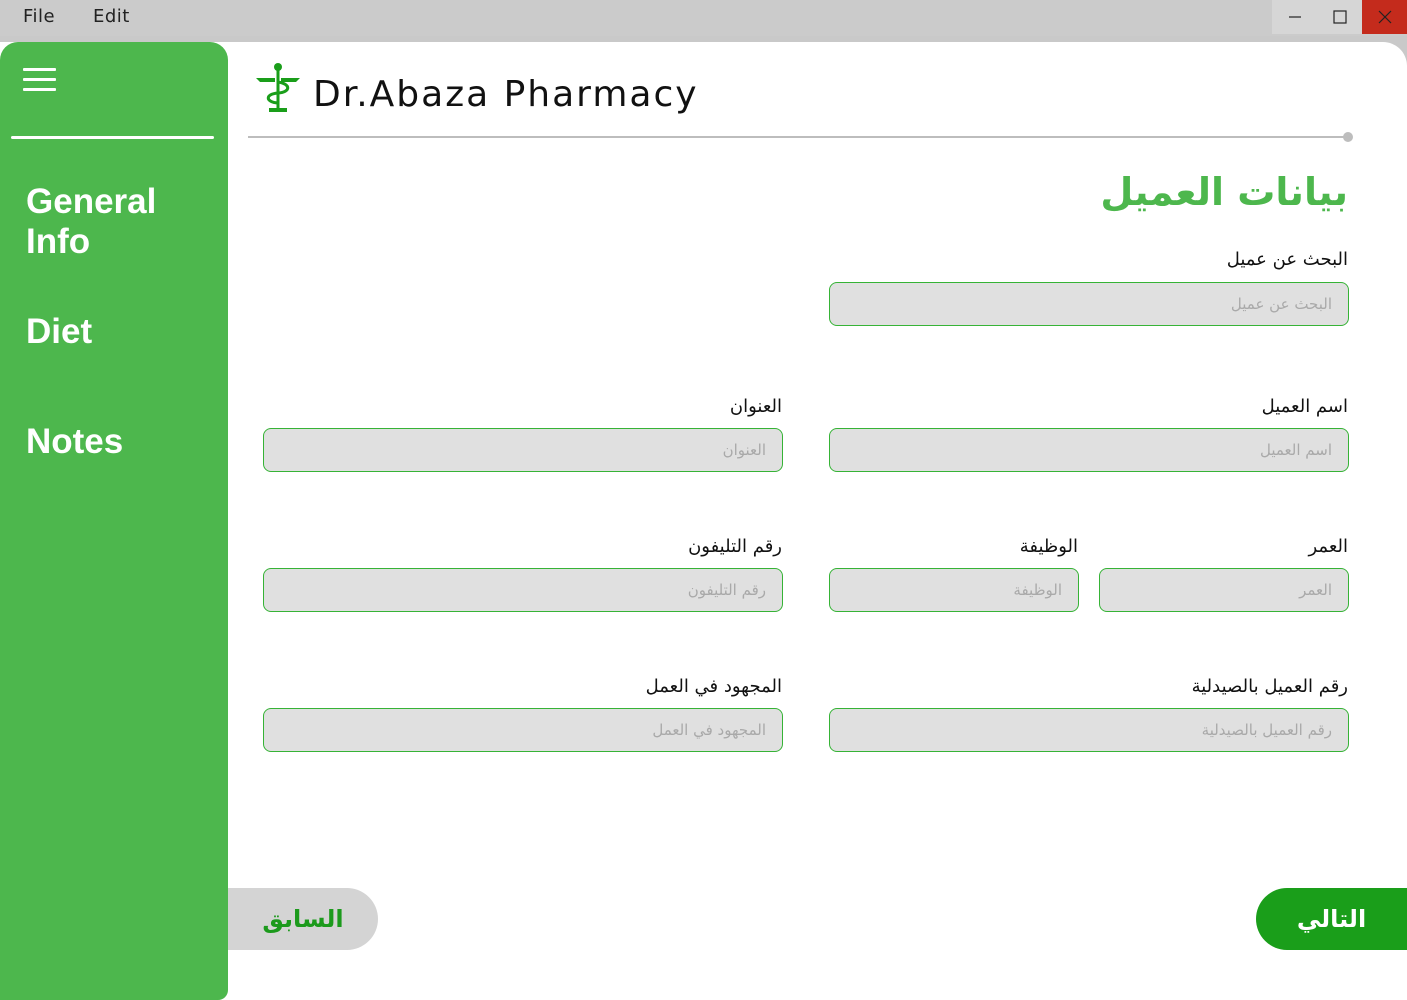 This screenshot has width=1407, height=1000. What do you see at coordinates (1331, 919) in the screenshot?
I see `next-button: التالي` at bounding box center [1331, 919].